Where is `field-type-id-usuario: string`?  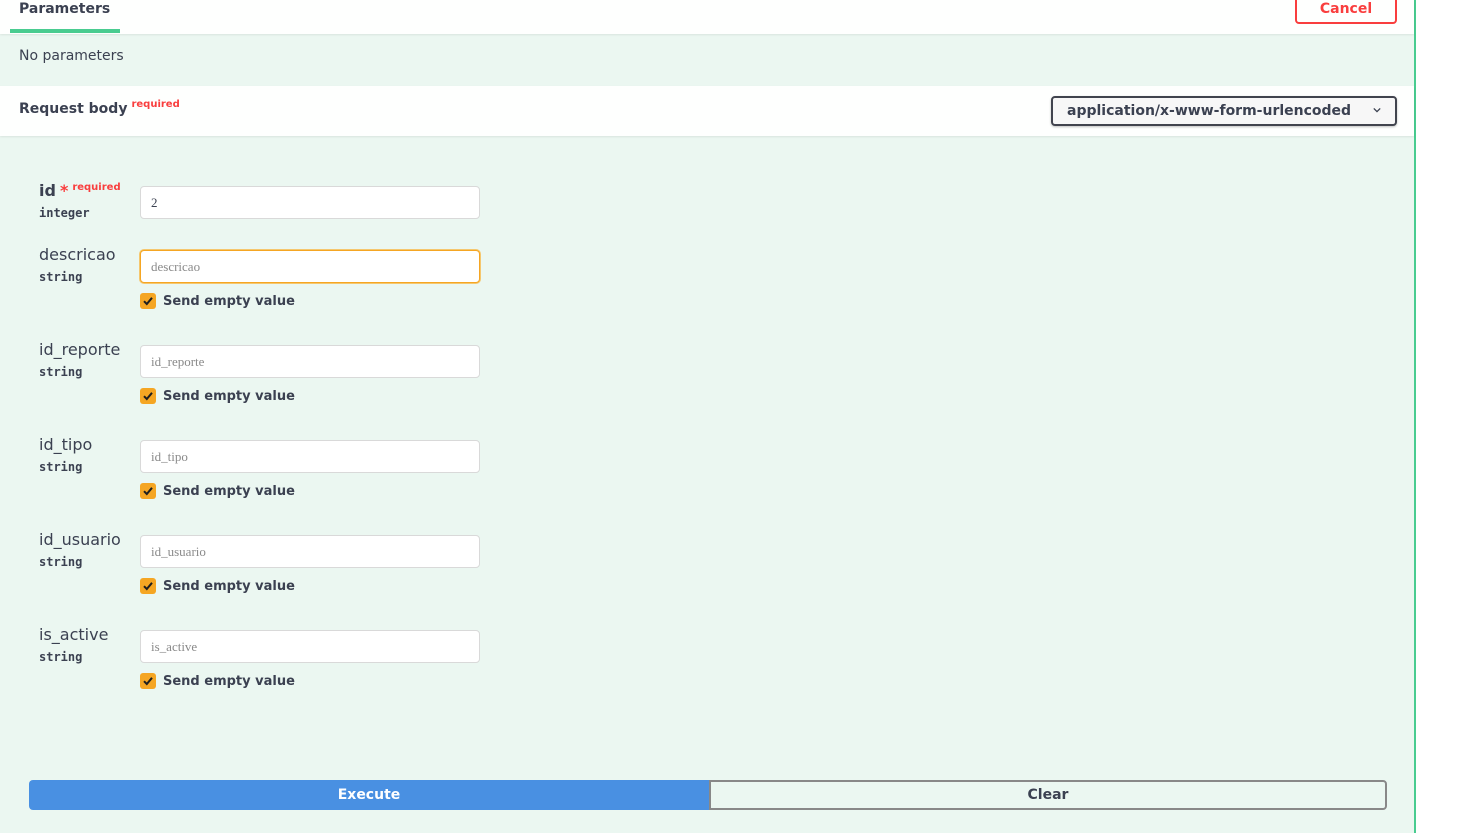 field-type-id-usuario: string is located at coordinates (61, 562).